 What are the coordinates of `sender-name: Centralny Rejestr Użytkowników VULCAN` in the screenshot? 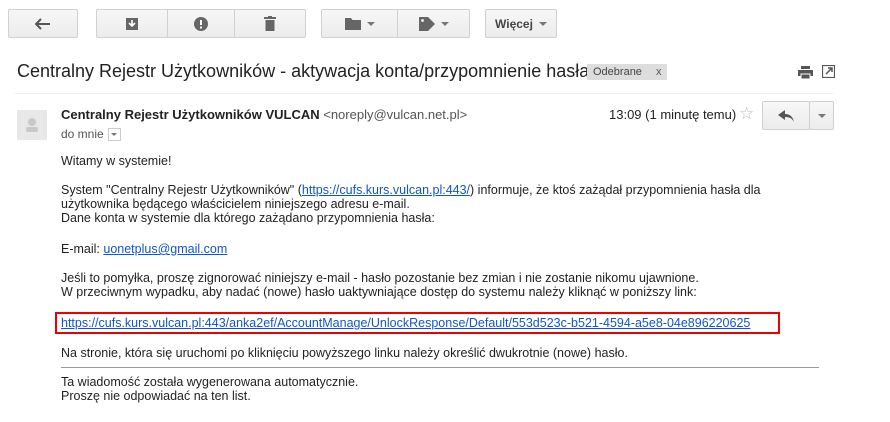 It's located at (190, 114).